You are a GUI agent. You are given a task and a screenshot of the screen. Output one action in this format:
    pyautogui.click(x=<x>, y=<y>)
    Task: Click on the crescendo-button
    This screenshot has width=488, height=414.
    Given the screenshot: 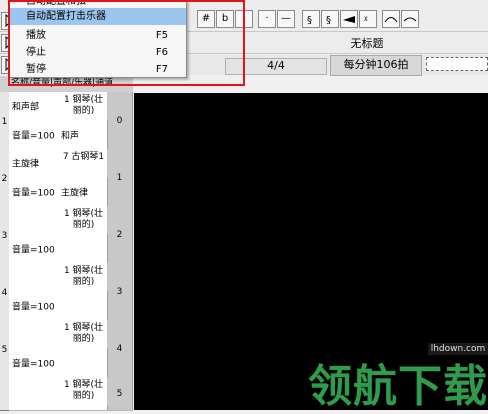 What is the action you would take?
    pyautogui.click(x=349, y=19)
    